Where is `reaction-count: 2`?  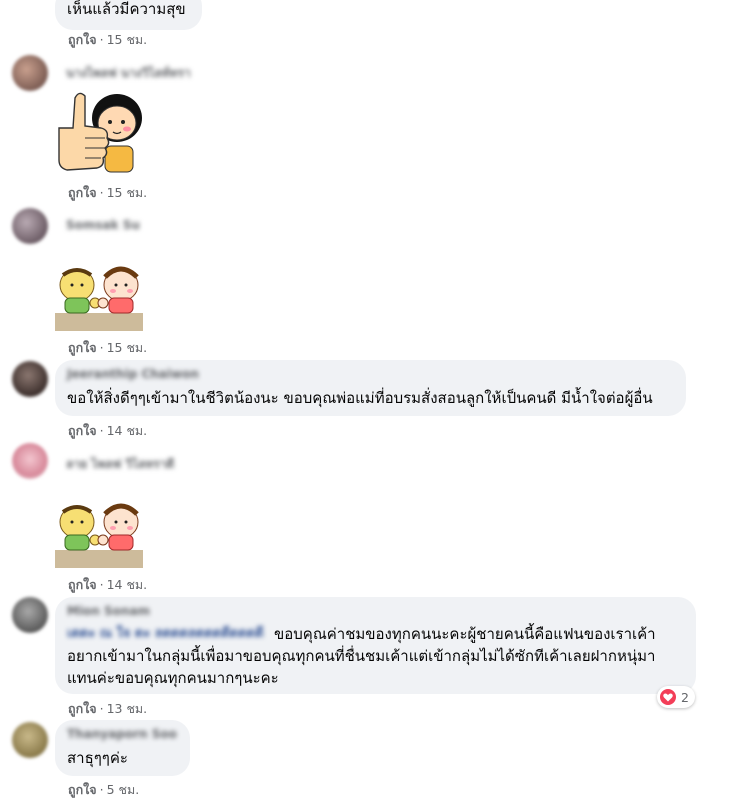
reaction-count: 2 is located at coordinates (685, 697).